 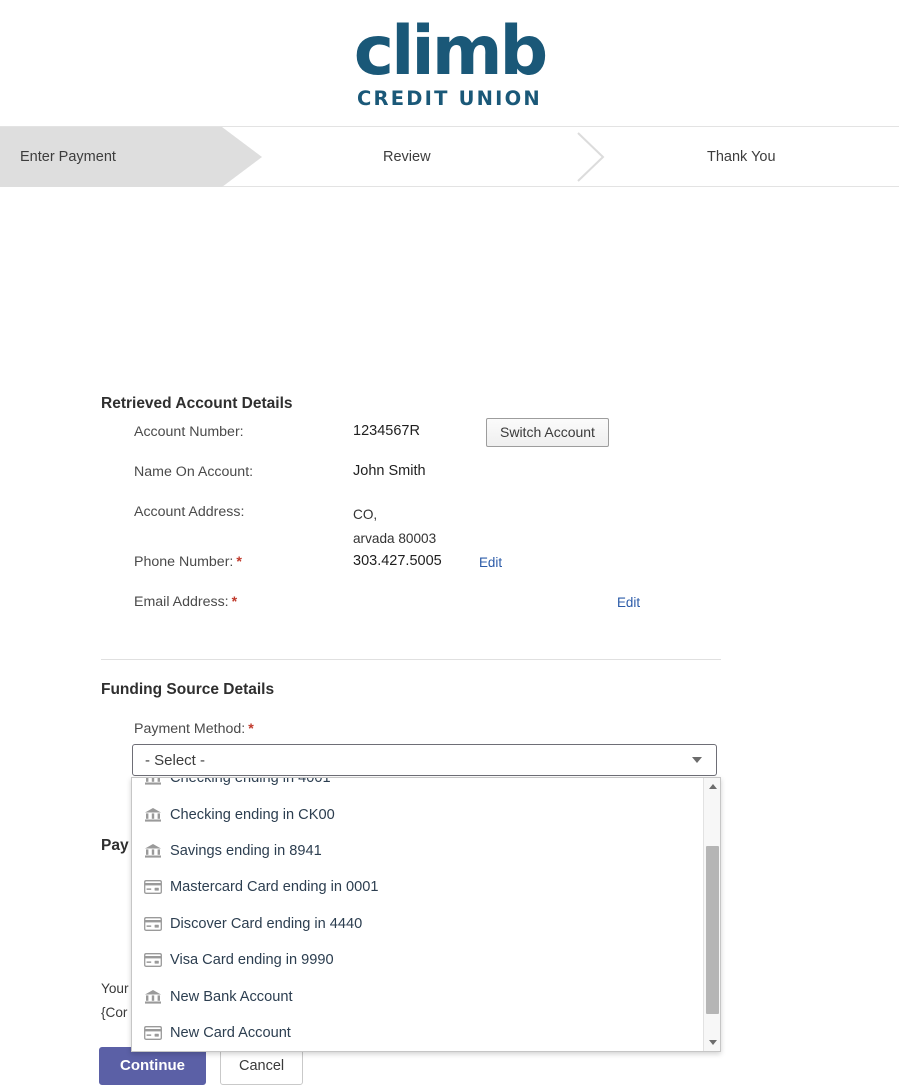 I want to click on dropdown-option: Checking ending in 4001, so click(x=418, y=786).